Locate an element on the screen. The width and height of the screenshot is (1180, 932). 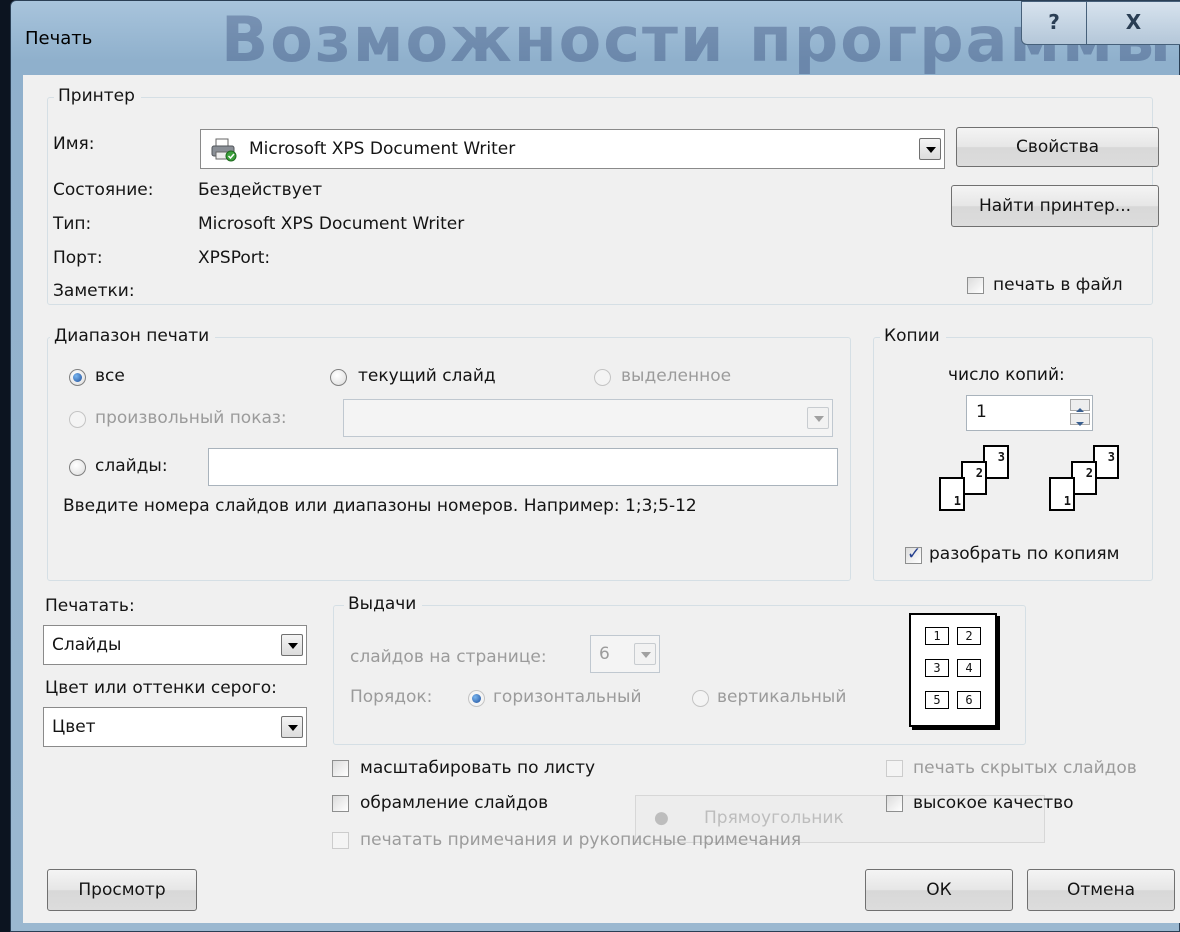
slides-per-page-value: 6 is located at coordinates (604, 654).